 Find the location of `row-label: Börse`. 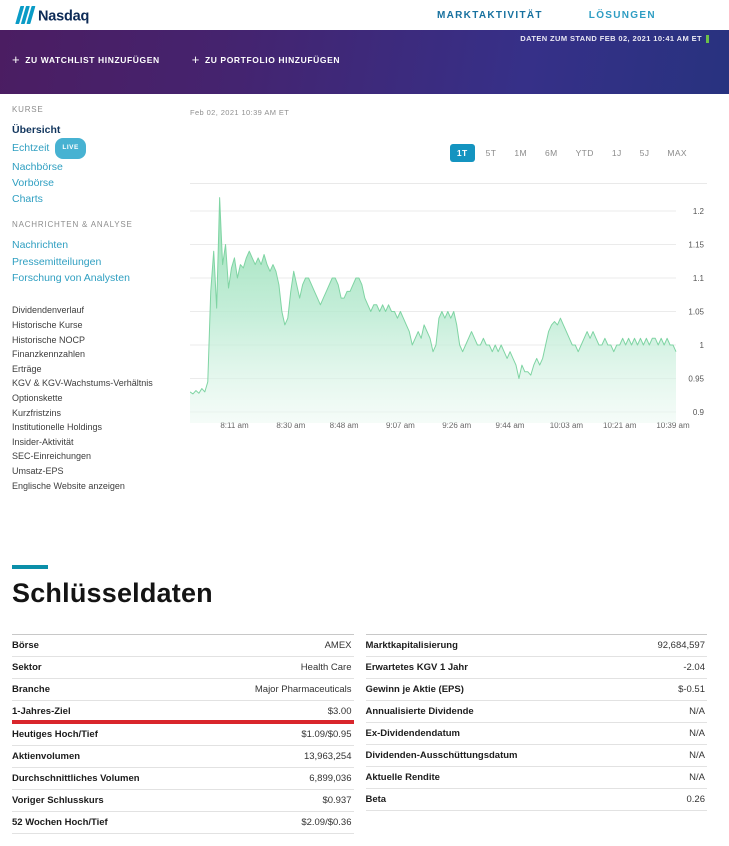

row-label: Börse is located at coordinates (25, 645).